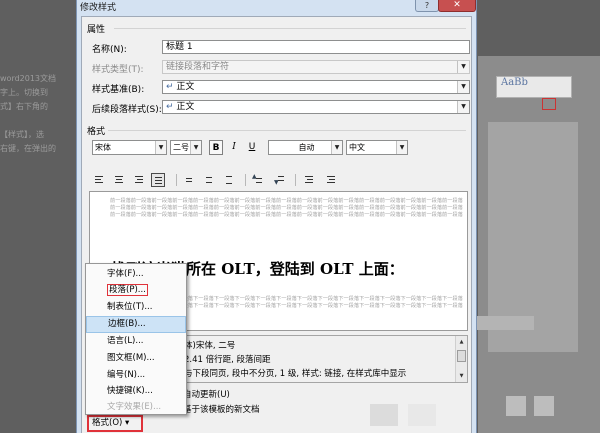 The image size is (600, 433). I want to click on background-text-line: 右键，在弹出的, so click(28, 148).